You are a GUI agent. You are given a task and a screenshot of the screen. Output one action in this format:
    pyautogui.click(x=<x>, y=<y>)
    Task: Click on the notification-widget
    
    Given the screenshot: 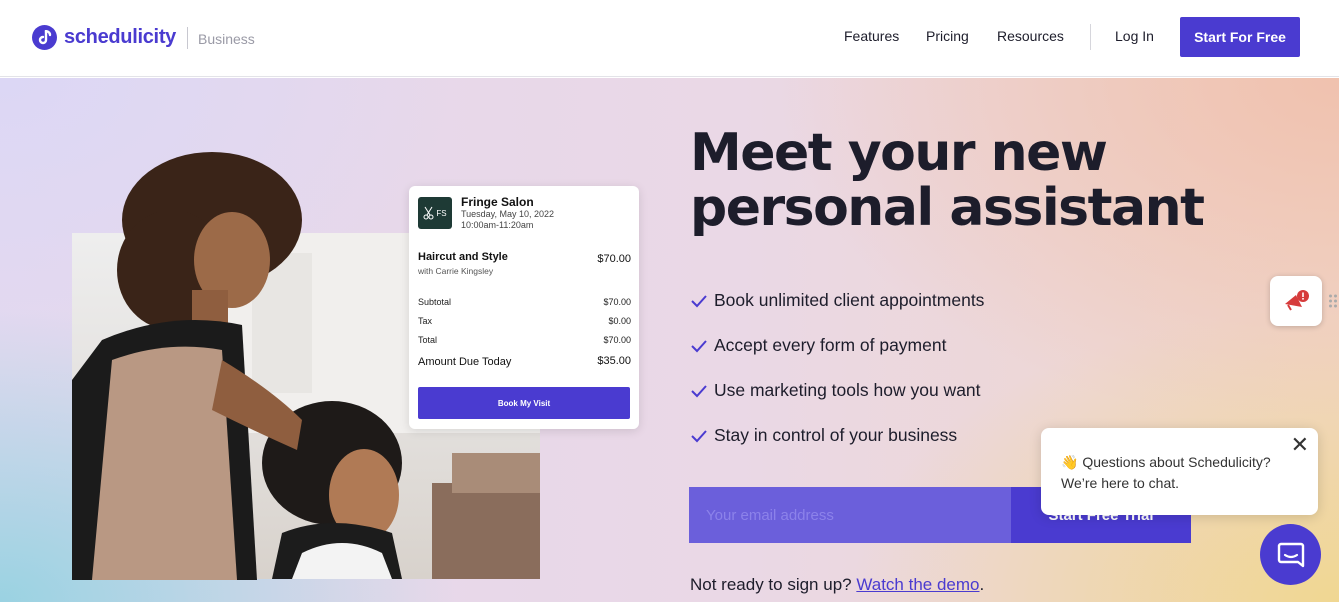 What is the action you would take?
    pyautogui.click(x=1296, y=301)
    